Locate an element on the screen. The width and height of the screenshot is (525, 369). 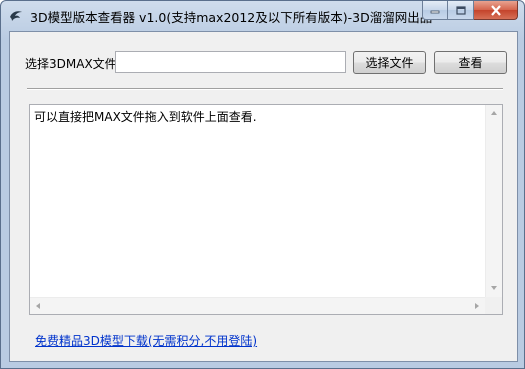
vertical-scrollbar is located at coordinates (493, 201).